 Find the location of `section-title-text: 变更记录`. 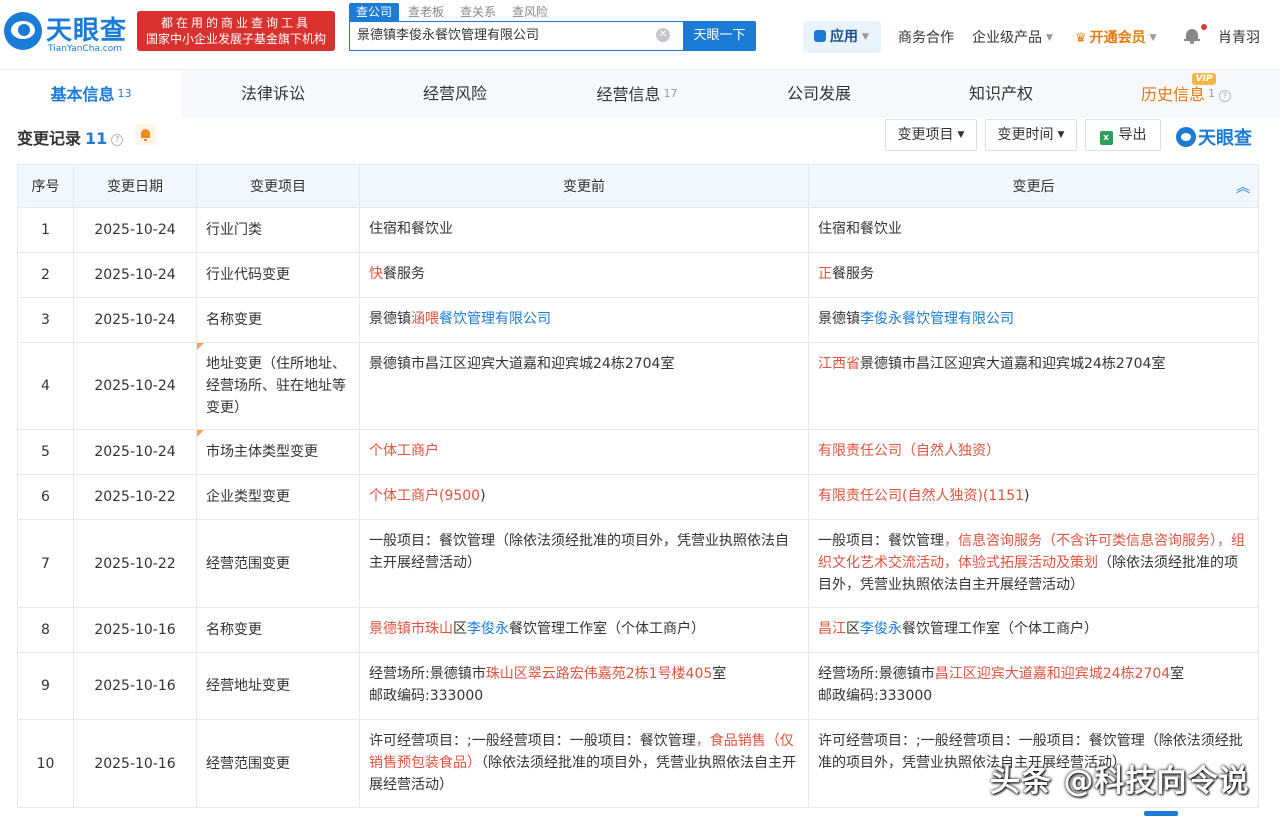

section-title-text: 变更记录 is located at coordinates (49, 138).